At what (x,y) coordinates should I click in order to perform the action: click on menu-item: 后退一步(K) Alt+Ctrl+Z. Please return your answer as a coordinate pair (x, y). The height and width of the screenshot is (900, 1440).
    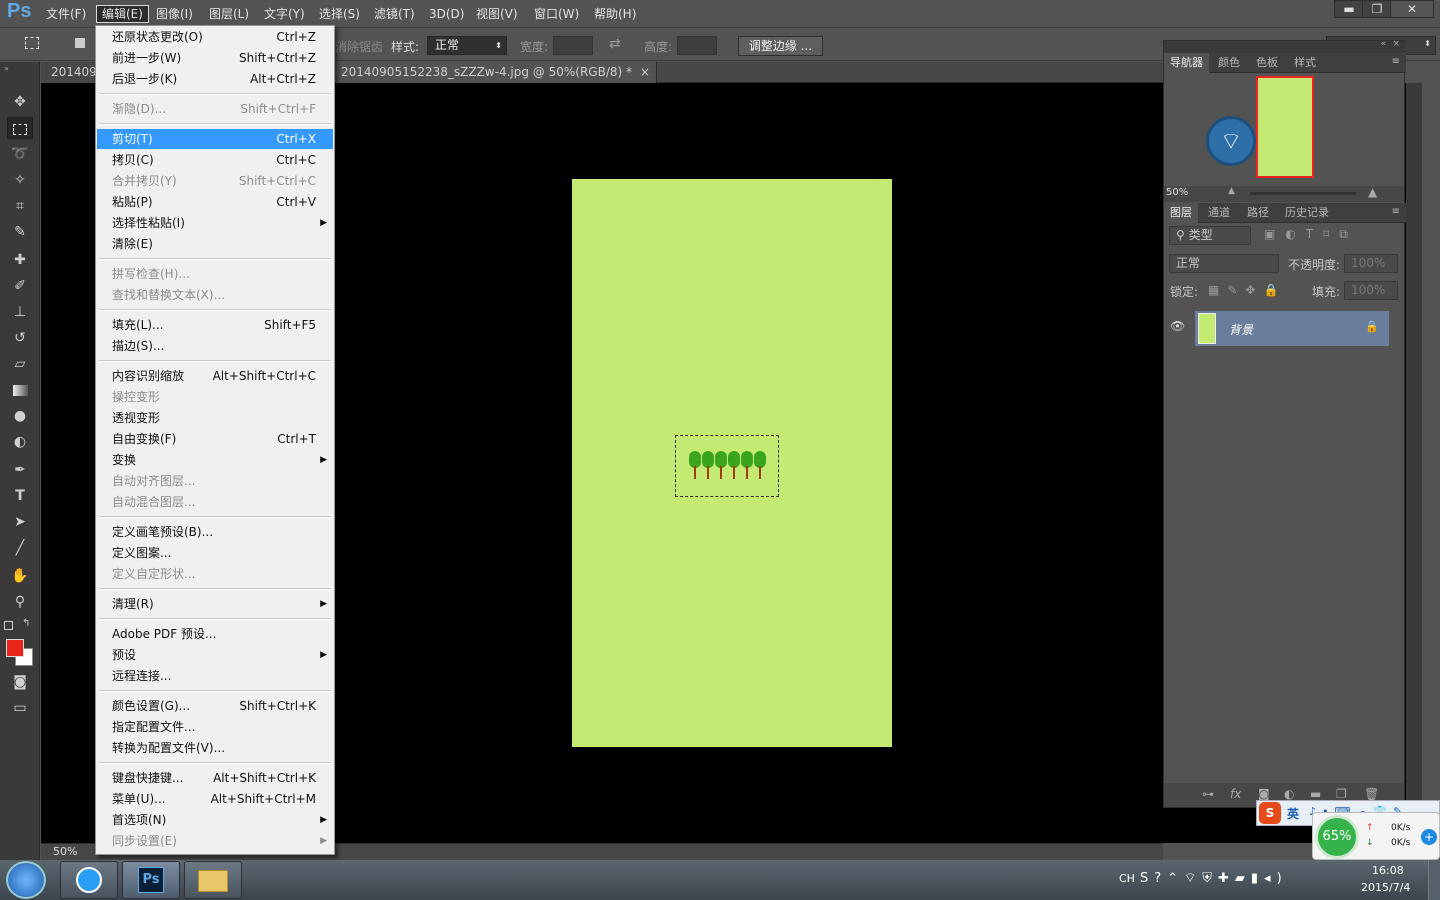
    Looking at the image, I should click on (215, 79).